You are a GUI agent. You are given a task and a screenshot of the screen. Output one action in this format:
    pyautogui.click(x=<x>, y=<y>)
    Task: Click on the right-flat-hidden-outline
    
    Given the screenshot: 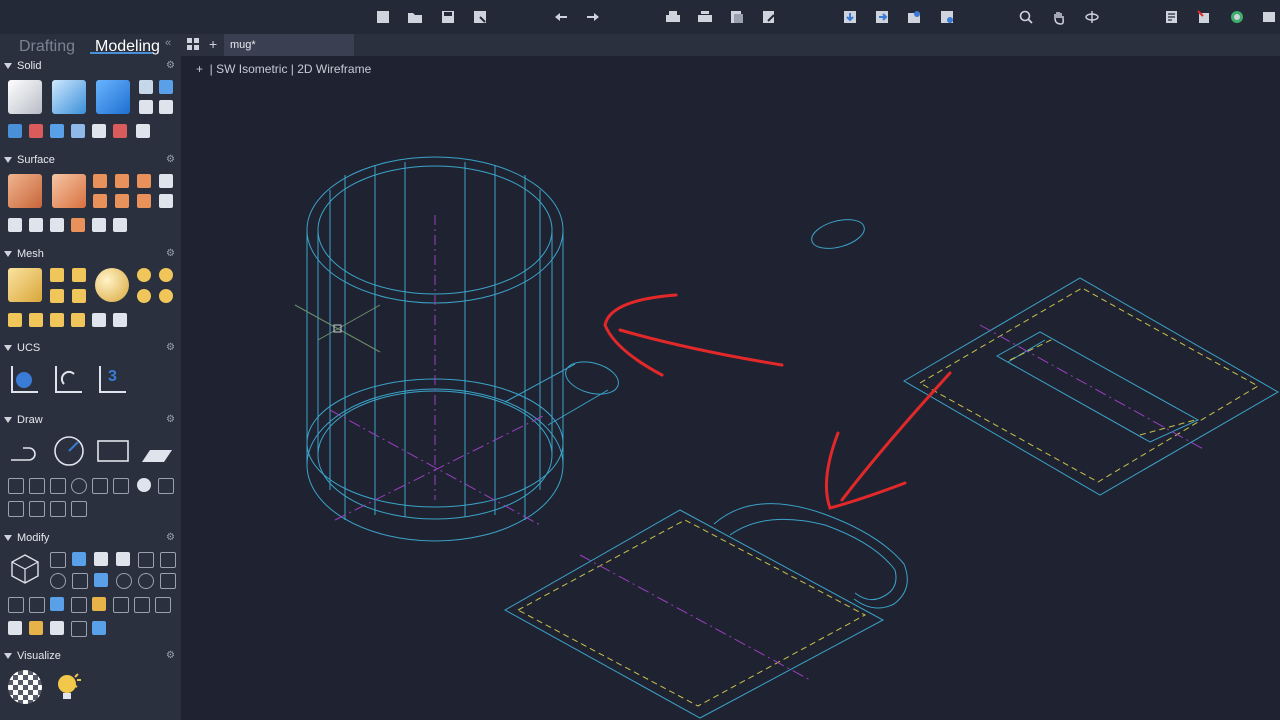 What is the action you would take?
    pyautogui.click(x=1088, y=385)
    